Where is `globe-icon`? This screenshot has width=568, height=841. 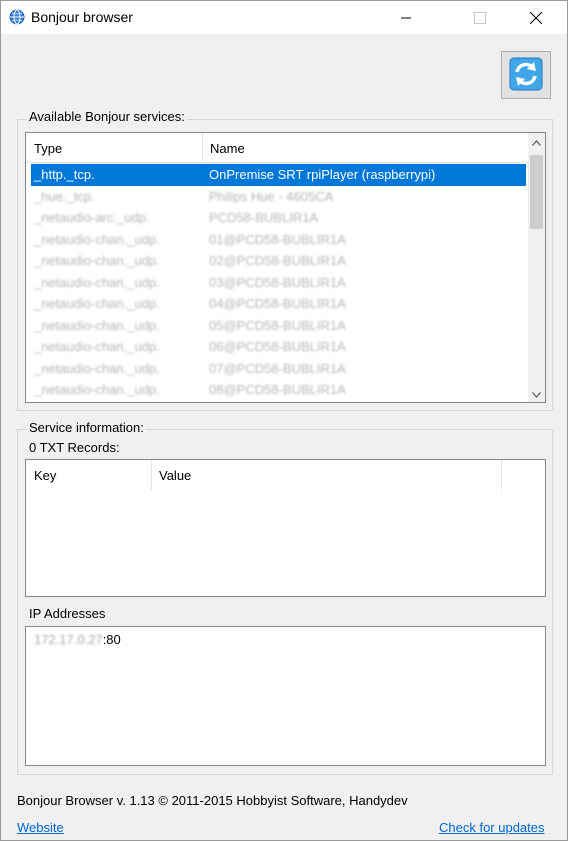
globe-icon is located at coordinates (17, 17).